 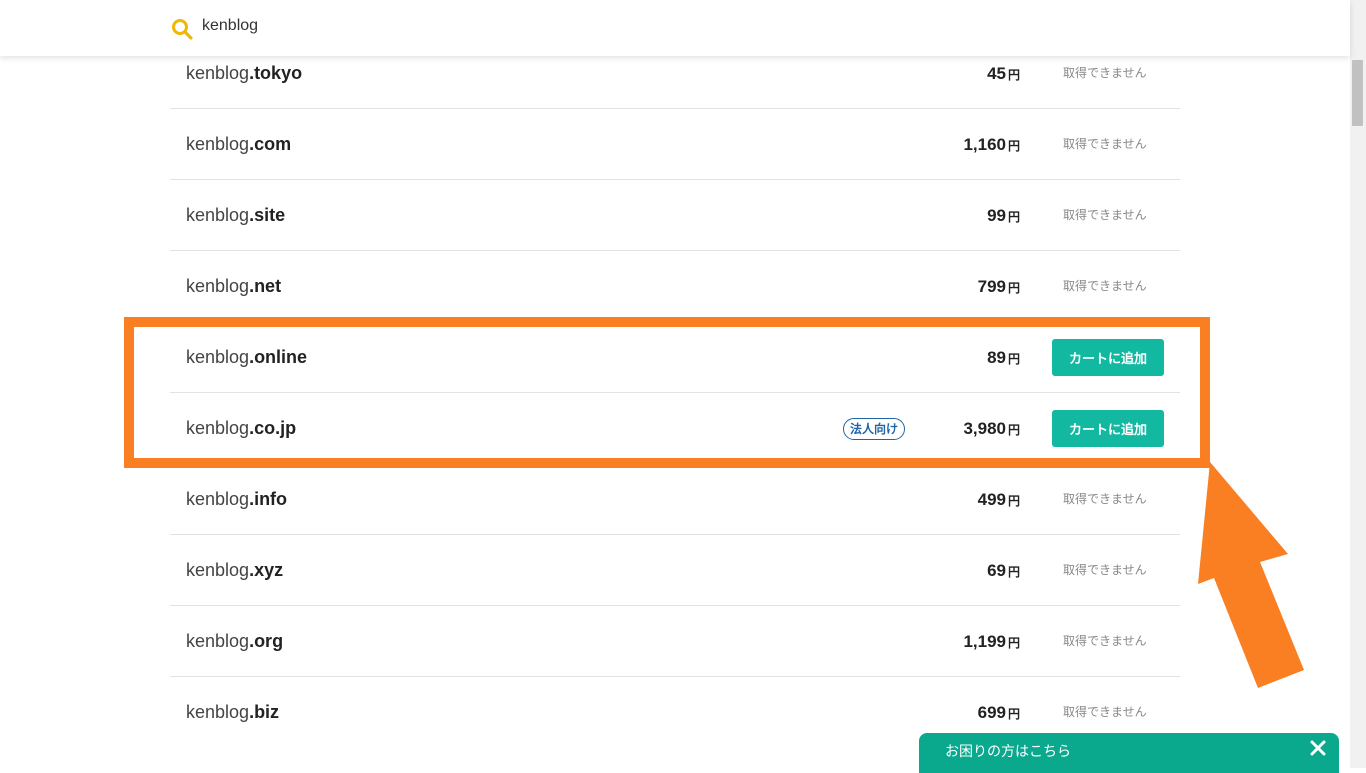 I want to click on domain-label: kenblog.net, so click(x=233, y=286).